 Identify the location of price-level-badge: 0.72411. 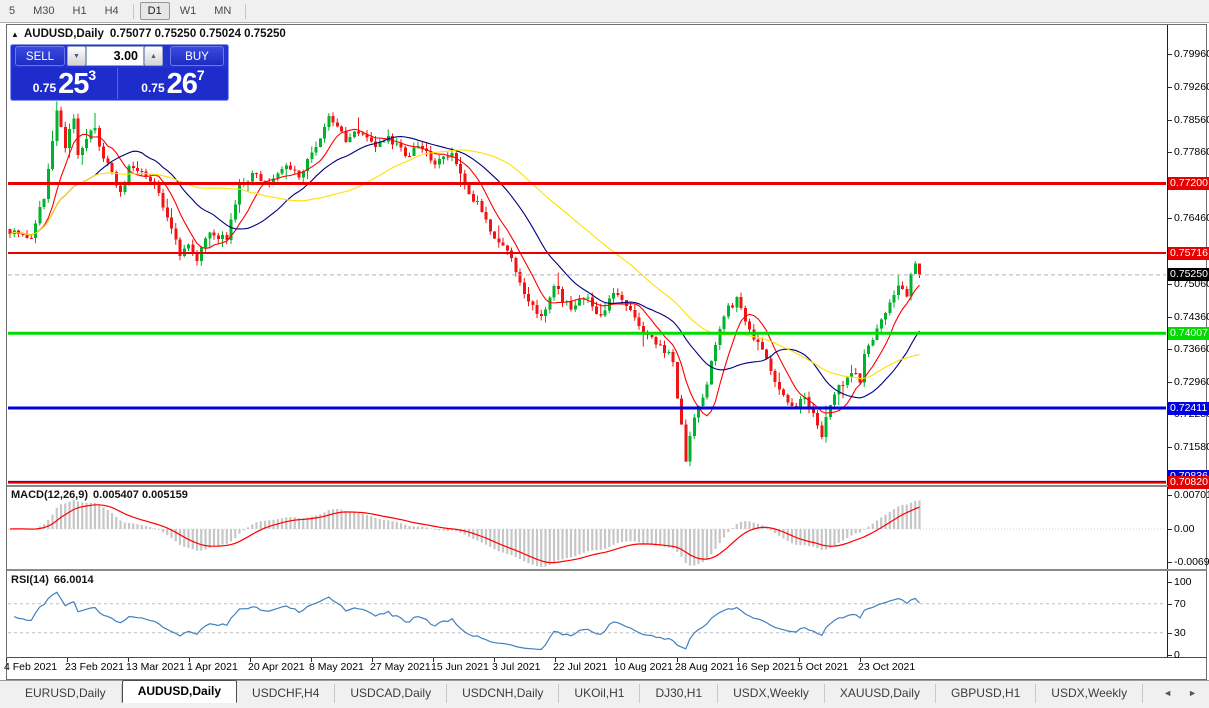
(1188, 408).